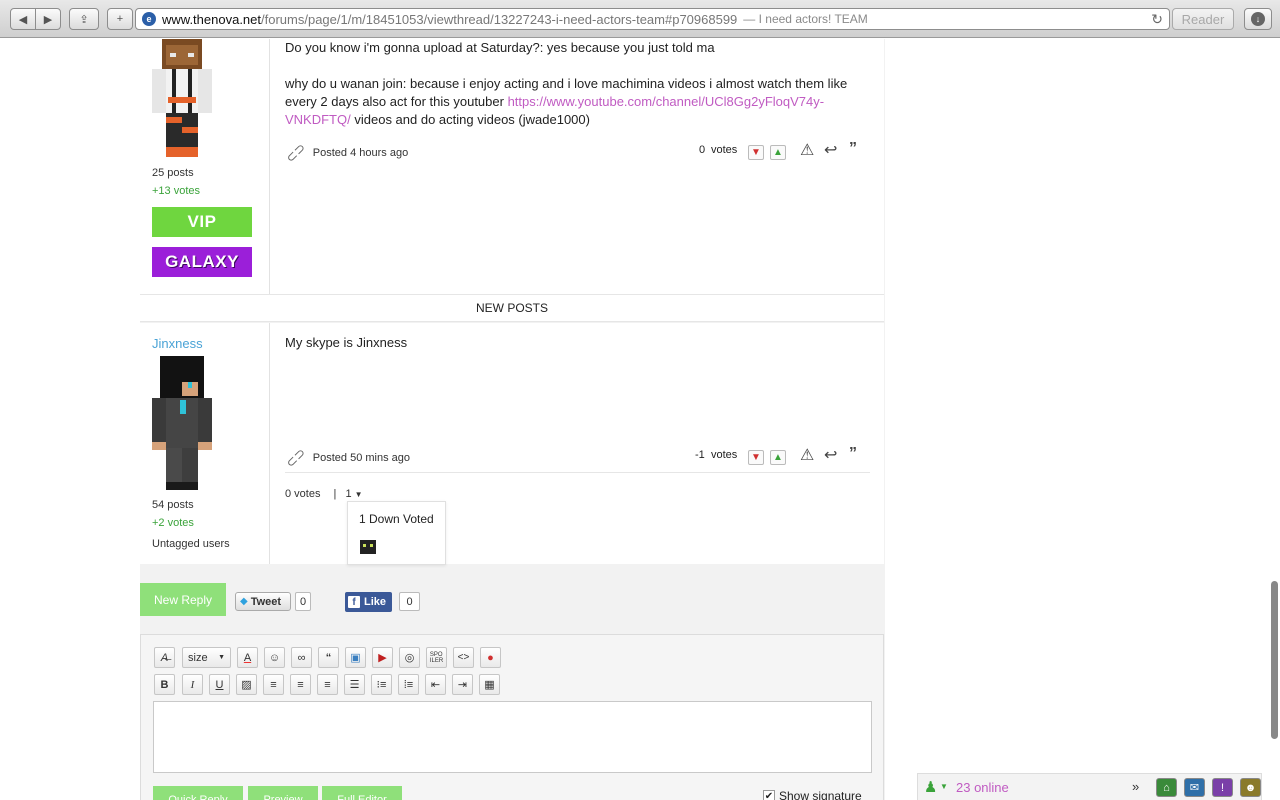 This screenshot has height=800, width=1280. What do you see at coordinates (198, 793) in the screenshot?
I see `quick-reply-button: Quick Reply` at bounding box center [198, 793].